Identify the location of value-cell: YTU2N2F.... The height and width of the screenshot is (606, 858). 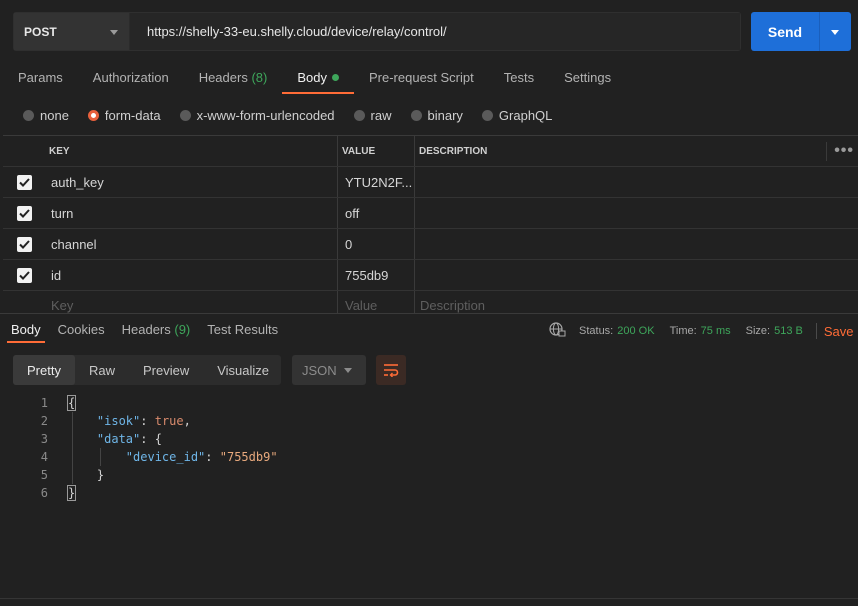
(376, 182).